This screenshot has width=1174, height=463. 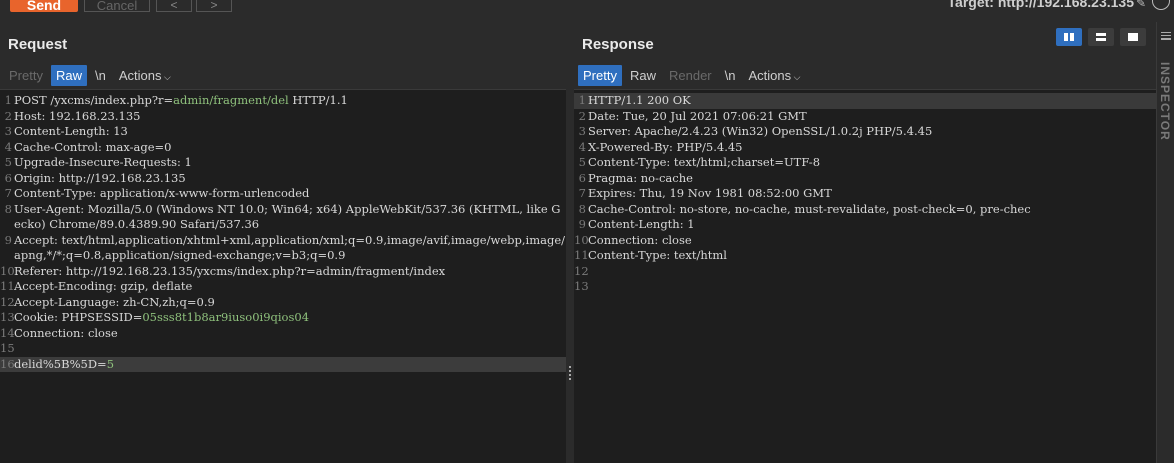 I want to click on code-token: Expires: Thu, 19 Nov 1981 08:52:00 GMT, so click(x=710, y=193).